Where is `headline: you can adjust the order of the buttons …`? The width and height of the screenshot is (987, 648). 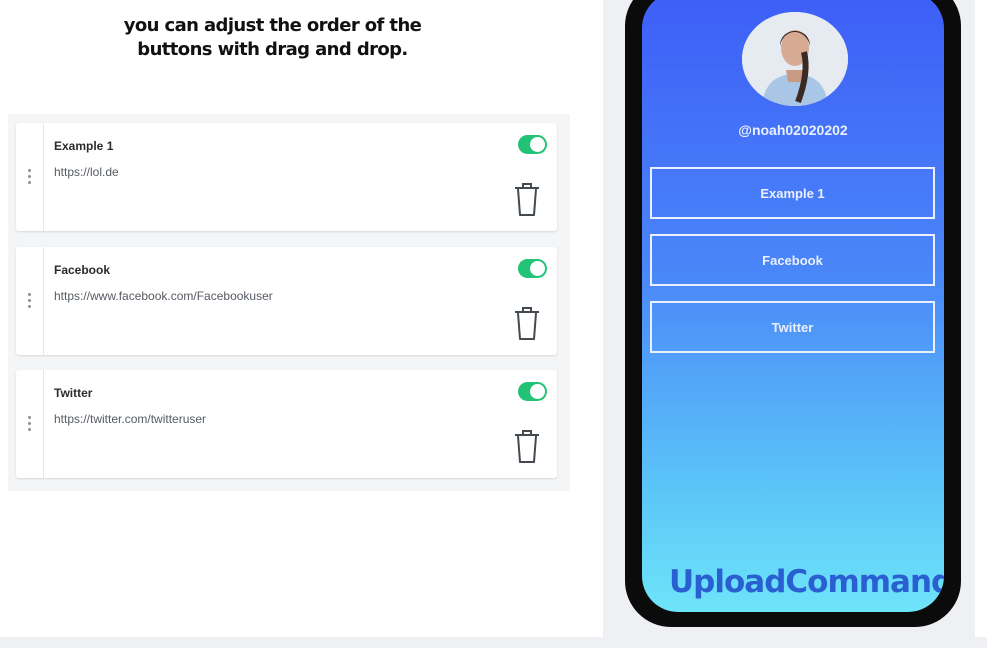 headline: you can adjust the order of the buttons … is located at coordinates (272, 38).